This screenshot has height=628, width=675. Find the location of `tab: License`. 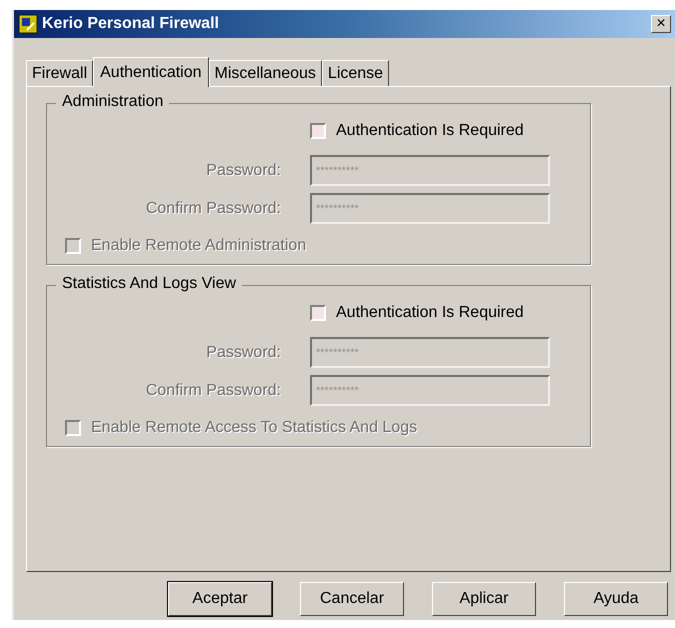

tab: License is located at coordinates (356, 73).